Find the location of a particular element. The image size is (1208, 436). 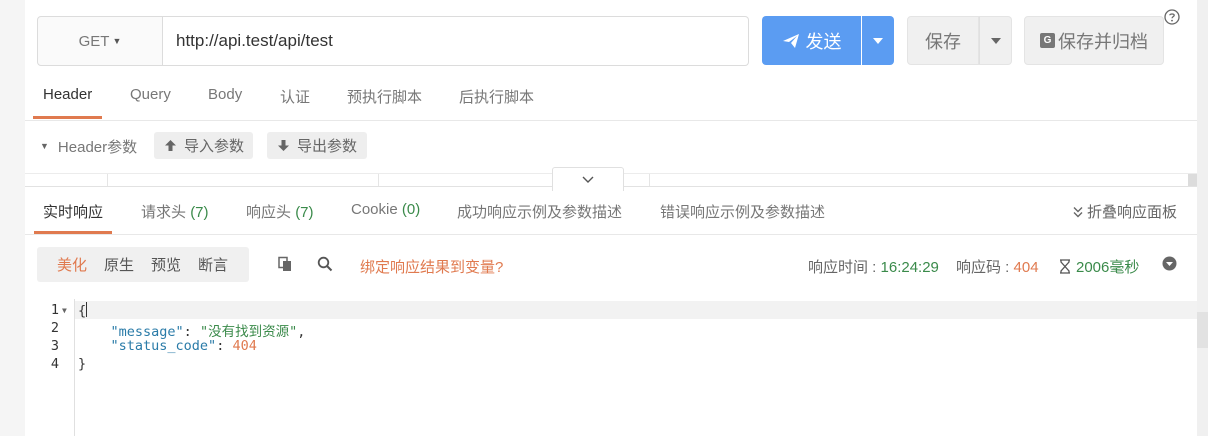

import-params-button: 导入参数 is located at coordinates (203, 145).